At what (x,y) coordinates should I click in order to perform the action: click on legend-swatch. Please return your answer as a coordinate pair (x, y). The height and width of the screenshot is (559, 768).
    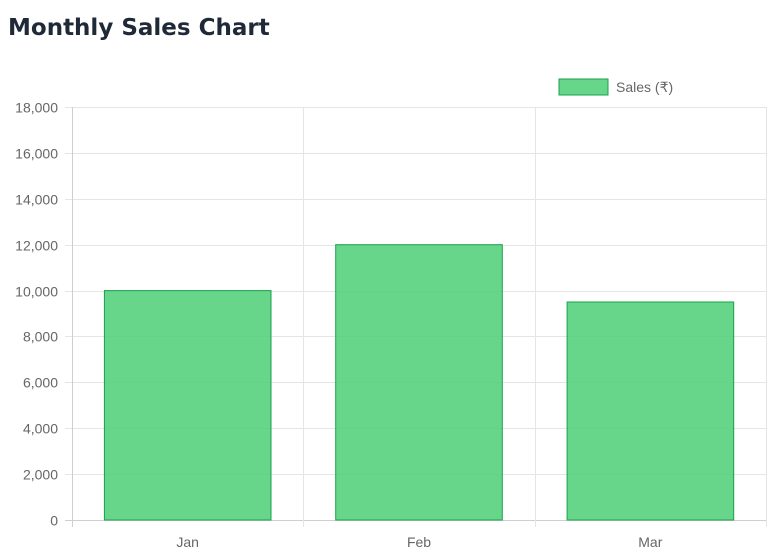
    Looking at the image, I should click on (583, 87).